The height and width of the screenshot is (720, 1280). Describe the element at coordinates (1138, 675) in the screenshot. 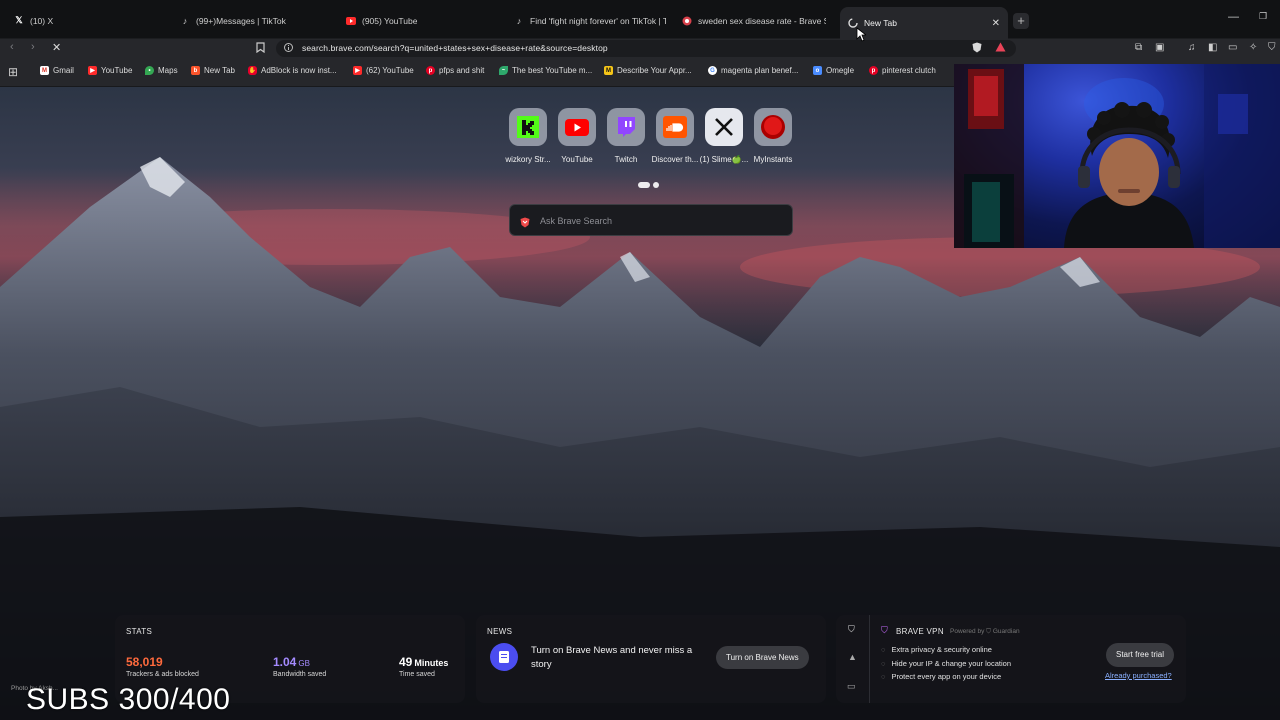

I see `already-purchased-link: Already purchased?` at that location.